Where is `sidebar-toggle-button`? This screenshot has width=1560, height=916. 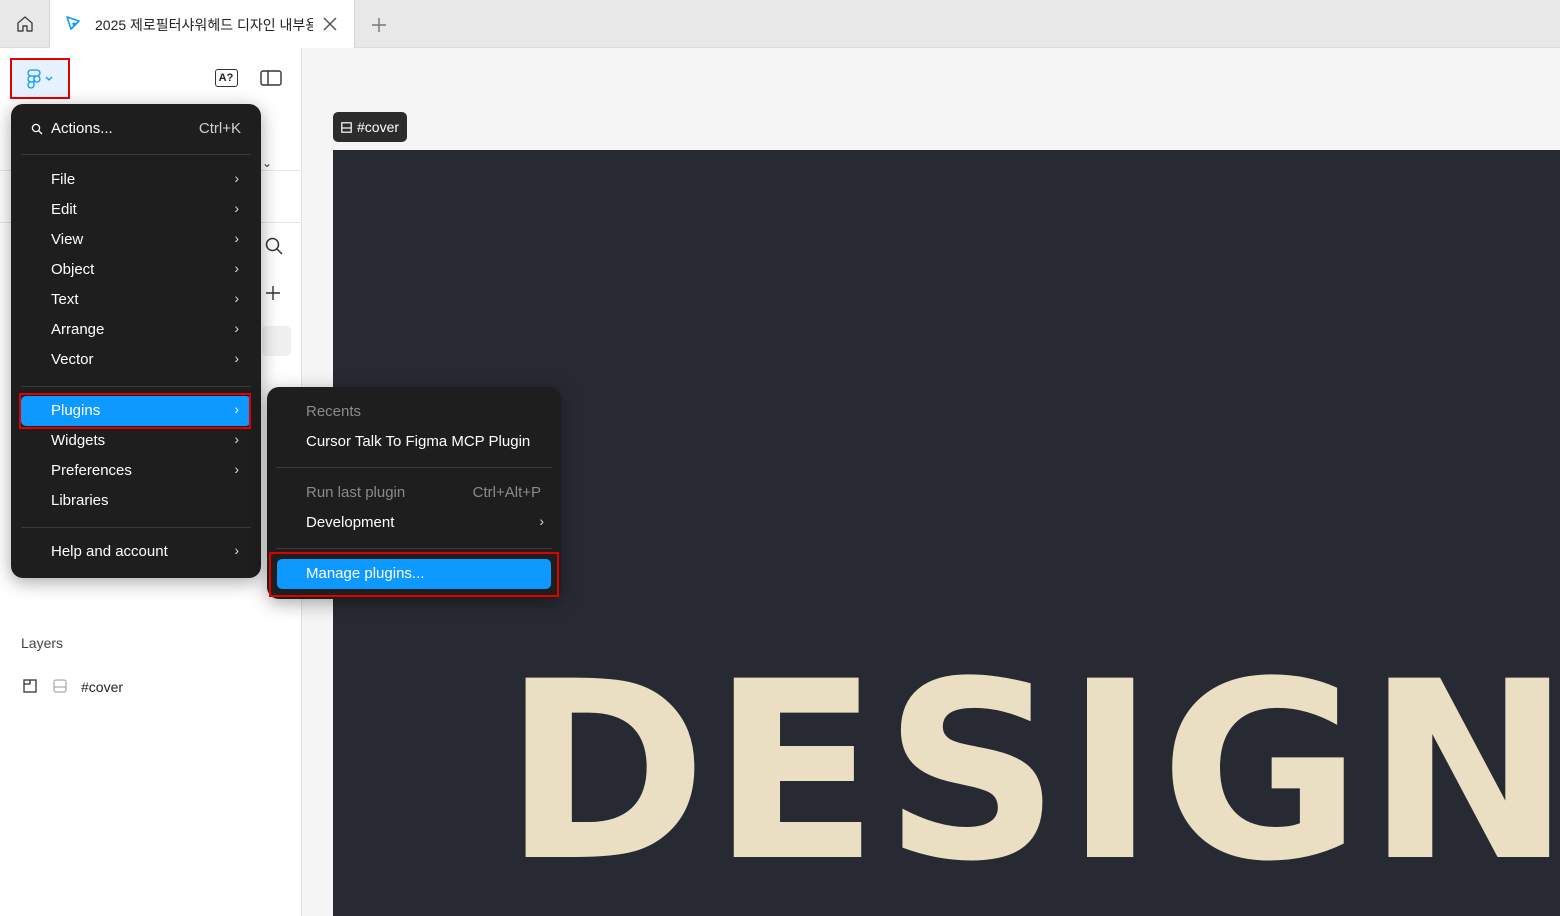
sidebar-toggle-button is located at coordinates (271, 78).